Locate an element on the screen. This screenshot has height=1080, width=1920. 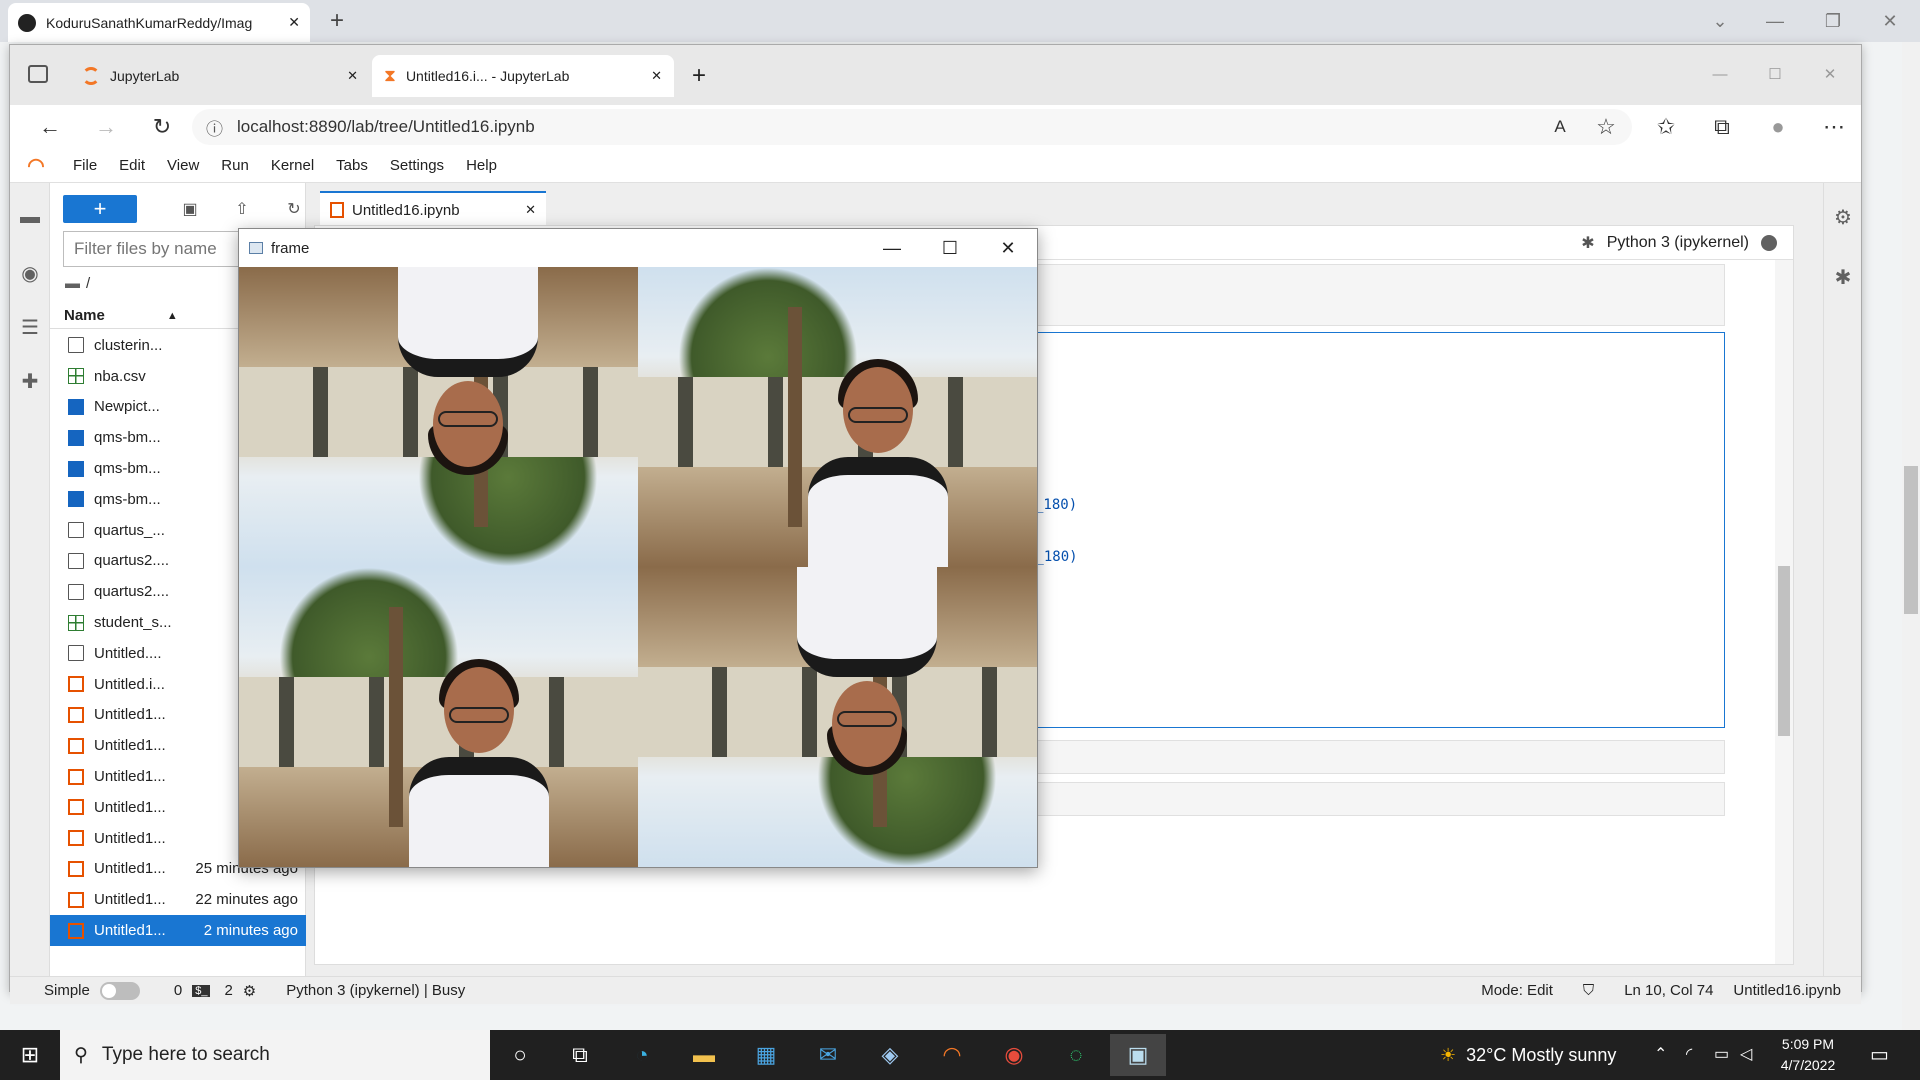
menu-edit: Edit is located at coordinates (132, 165).